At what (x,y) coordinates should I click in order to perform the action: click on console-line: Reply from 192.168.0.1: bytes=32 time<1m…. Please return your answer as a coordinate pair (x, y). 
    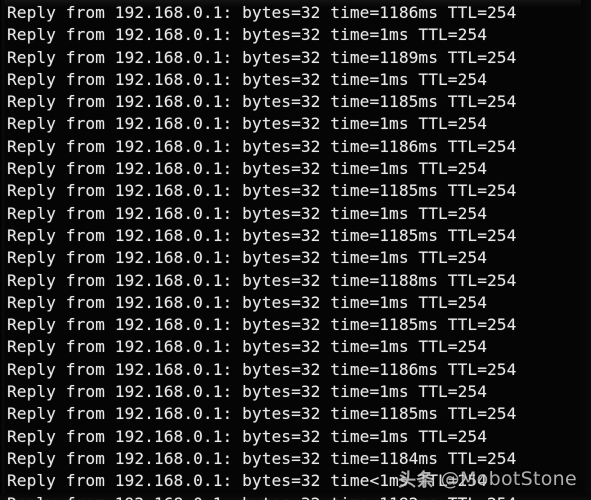
    Looking at the image, I should click on (247, 481).